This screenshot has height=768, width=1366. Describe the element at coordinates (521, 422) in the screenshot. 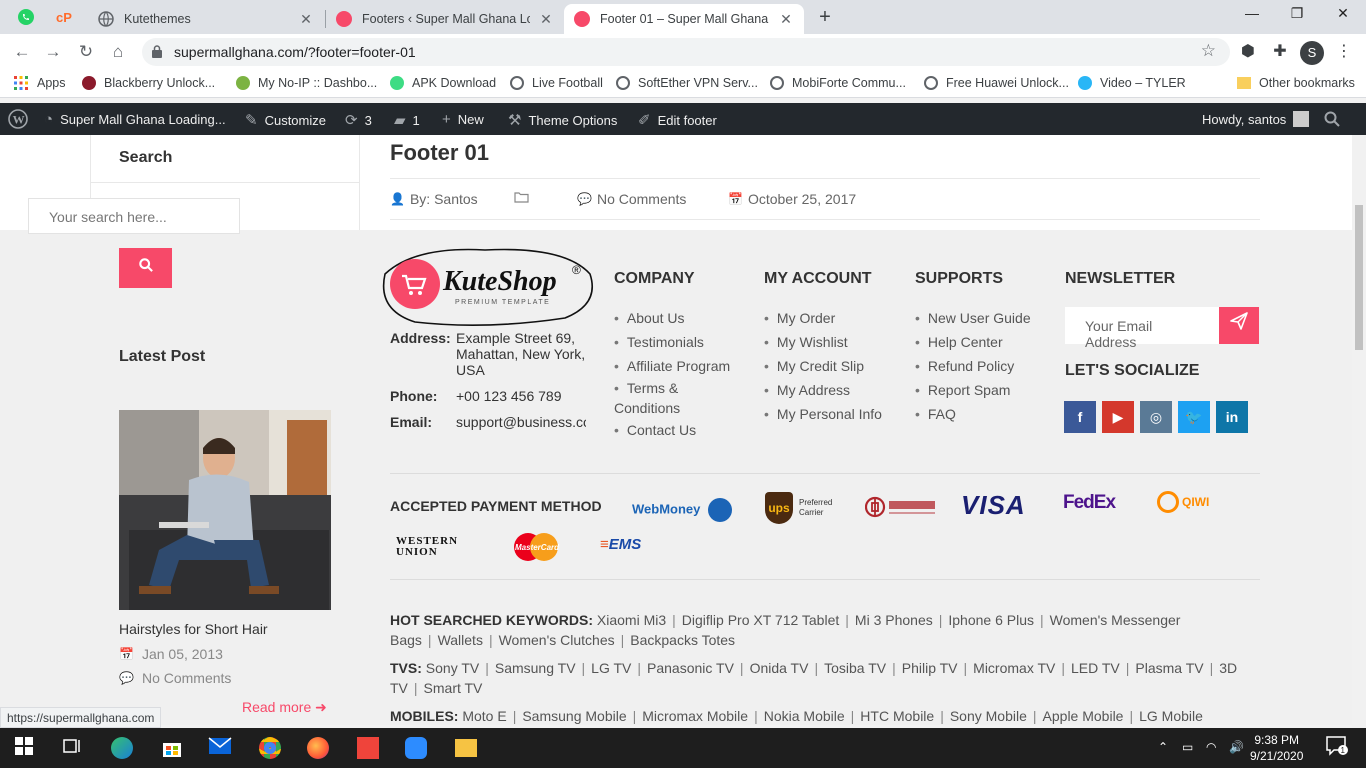

I see `email-value: support@business.com` at that location.